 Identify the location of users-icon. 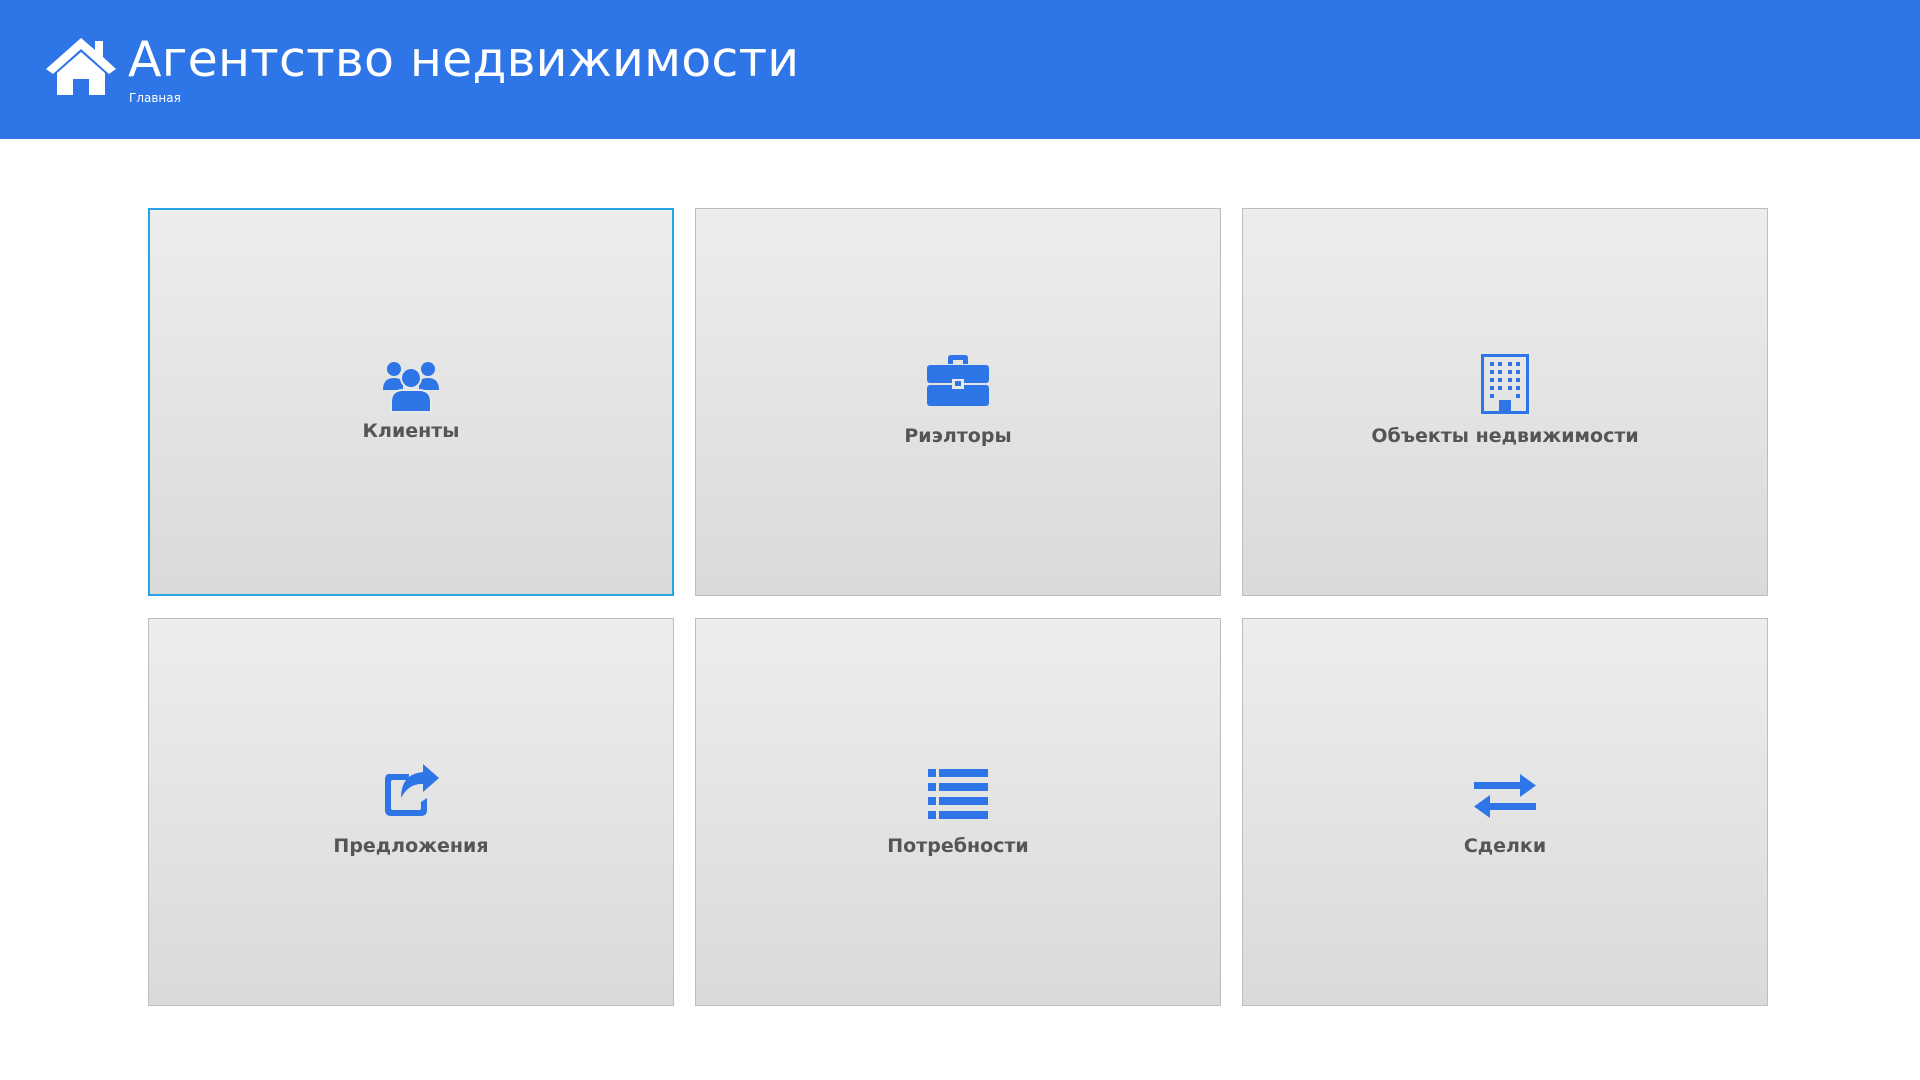
(411, 387).